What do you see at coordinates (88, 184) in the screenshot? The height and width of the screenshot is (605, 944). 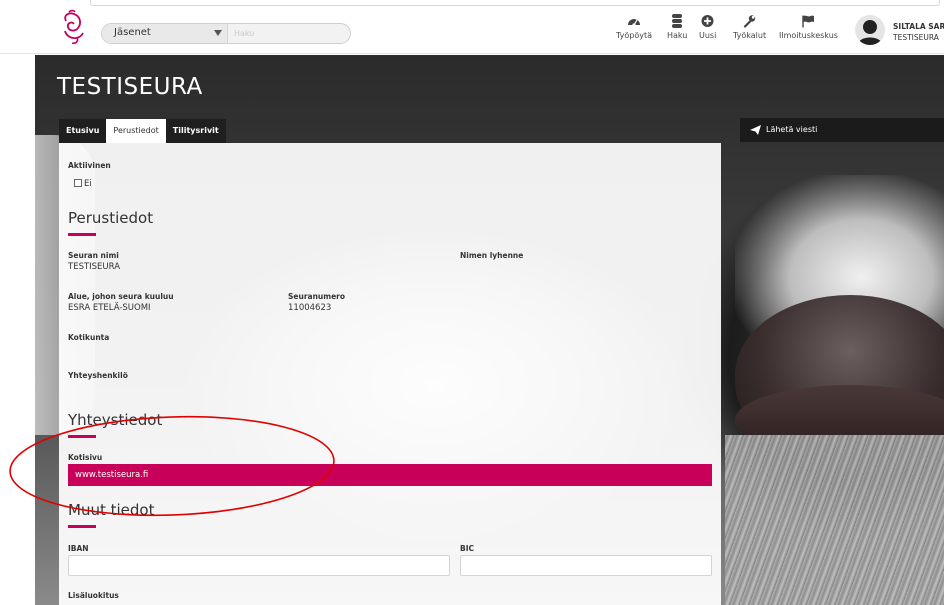 I see `active-value: Ei` at bounding box center [88, 184].